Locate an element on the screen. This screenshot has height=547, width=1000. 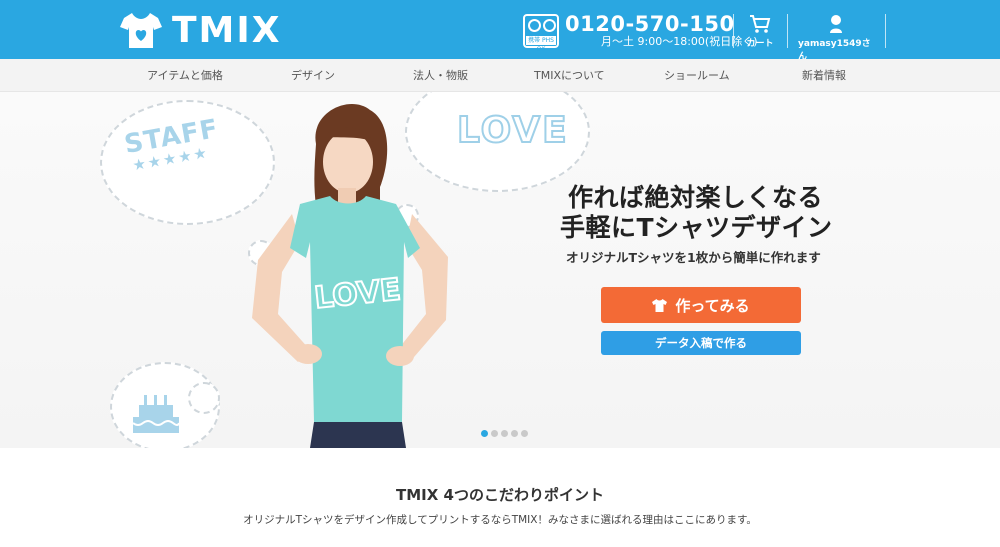
phone-number: 0120-570-150 is located at coordinates (650, 24).